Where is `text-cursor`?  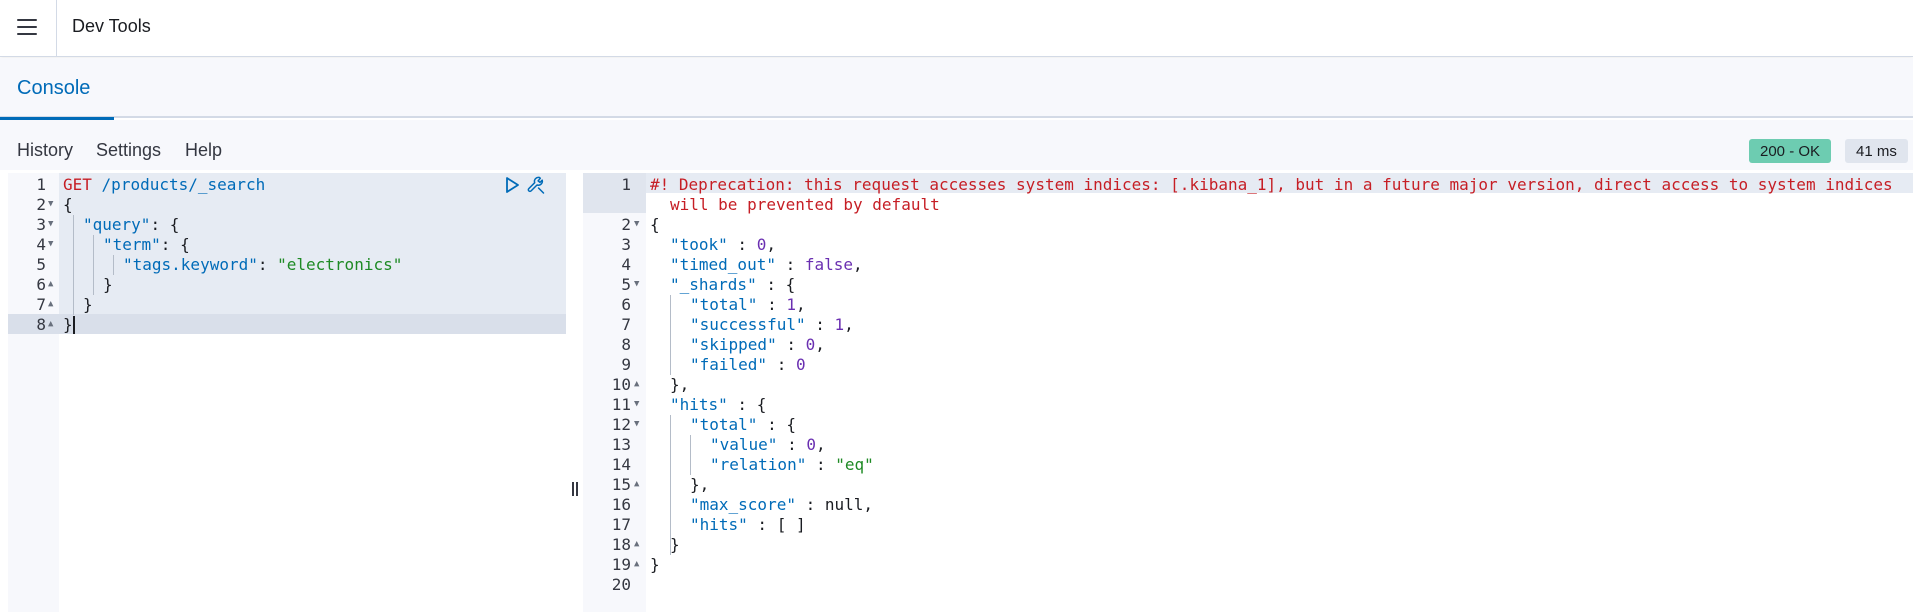 text-cursor is located at coordinates (74, 325).